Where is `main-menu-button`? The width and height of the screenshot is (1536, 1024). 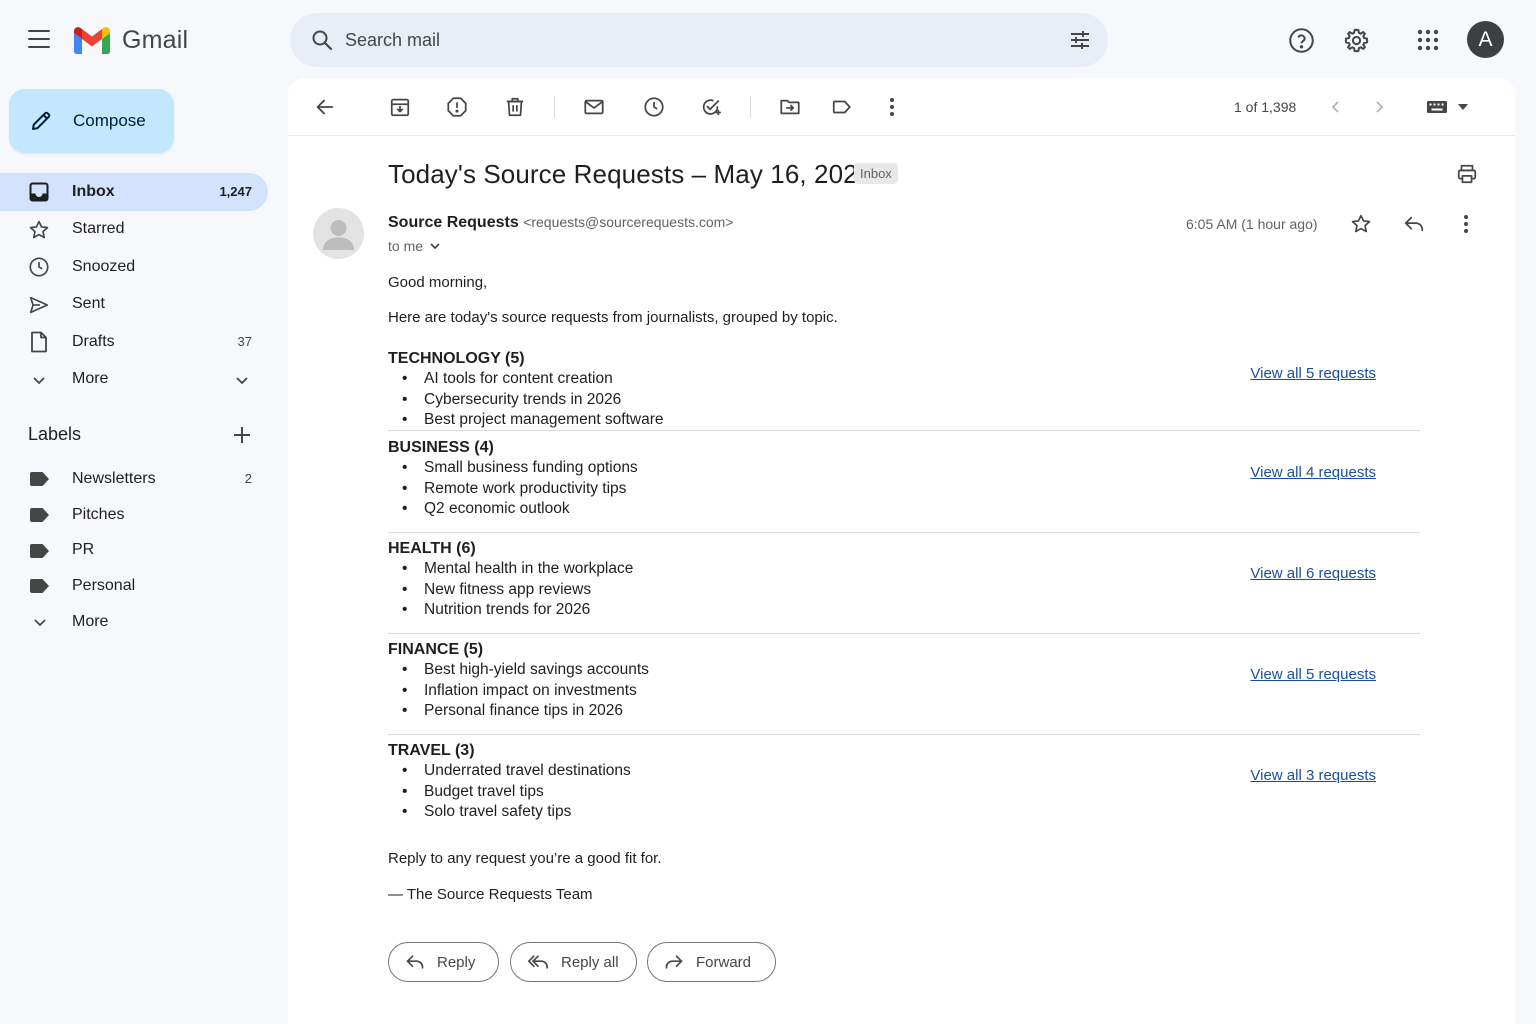 main-menu-button is located at coordinates (39, 39).